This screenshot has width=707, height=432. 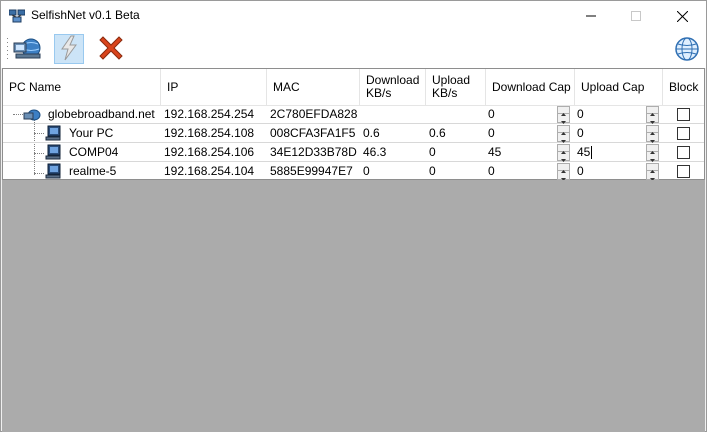 I want to click on column-header-download-cap: Download Cap, so click(x=530, y=87).